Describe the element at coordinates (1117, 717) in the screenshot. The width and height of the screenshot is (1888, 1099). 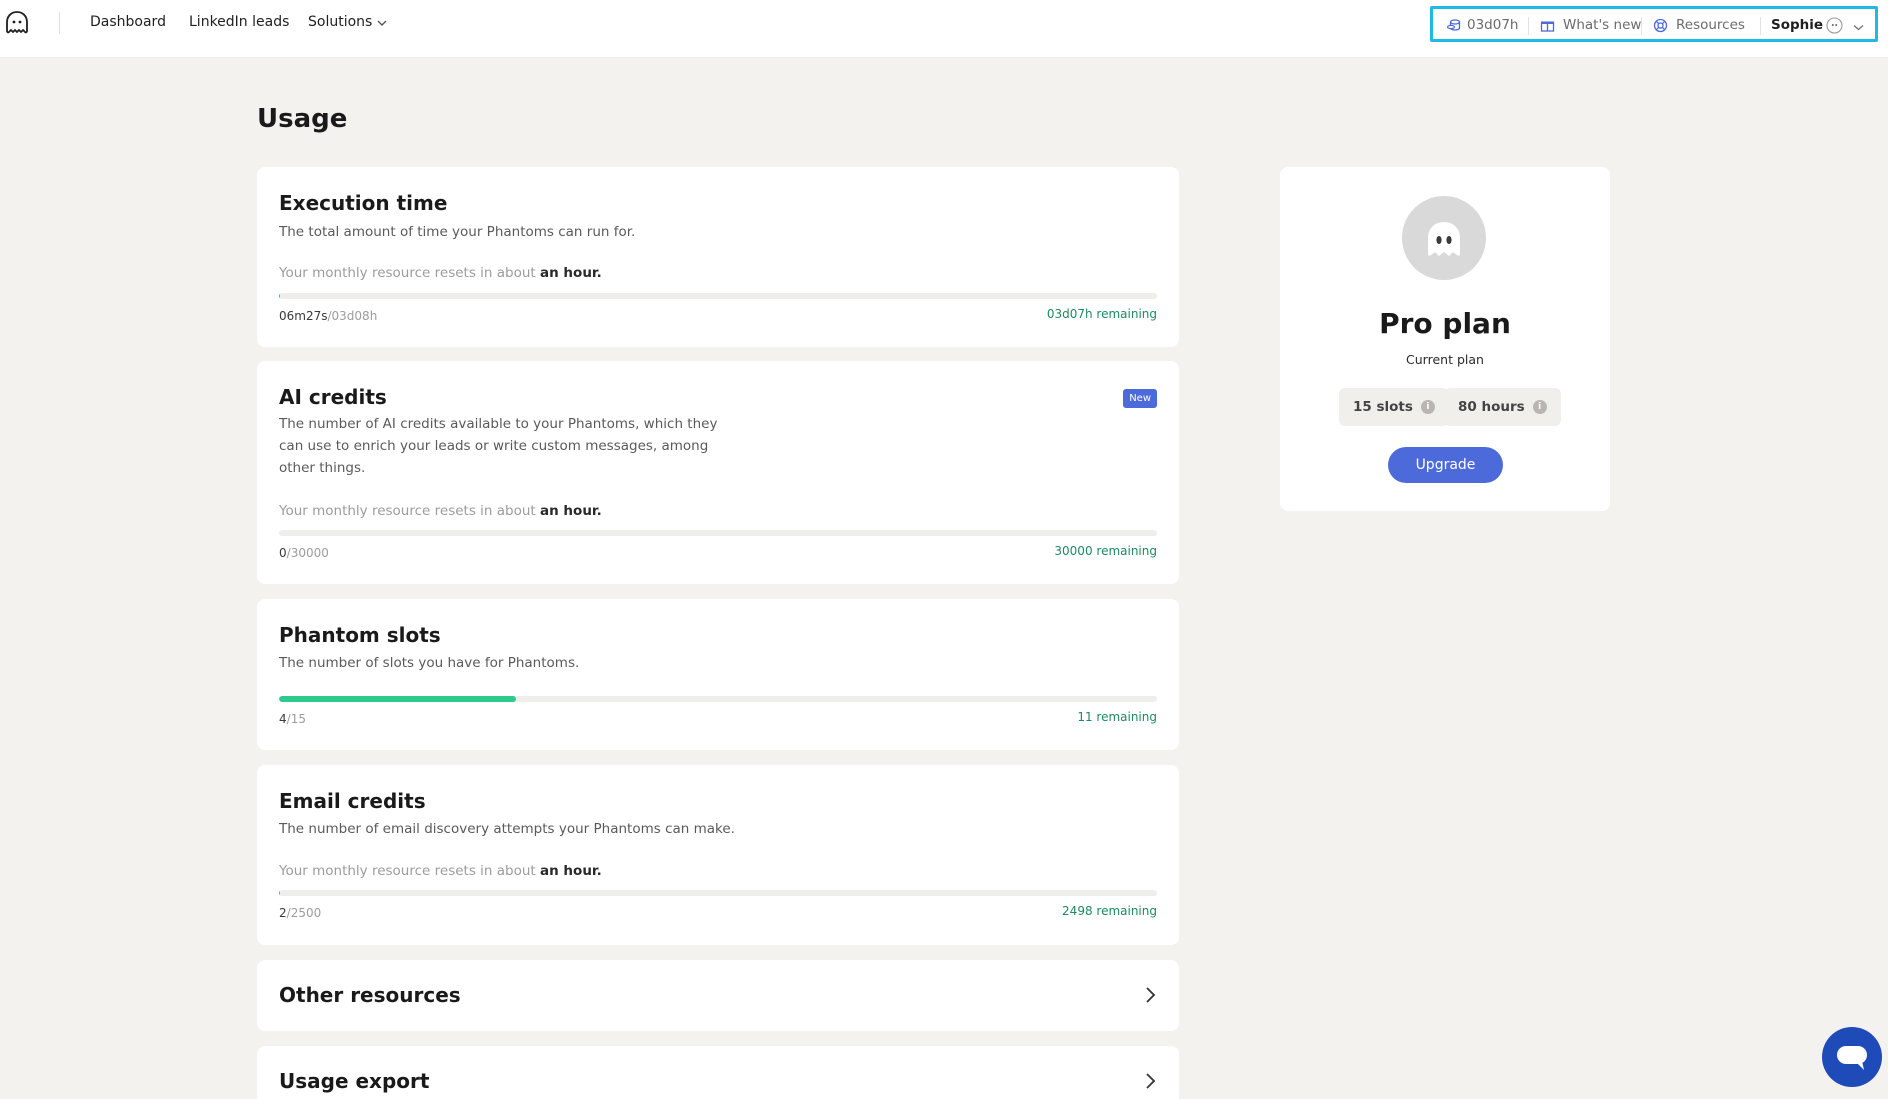
I see `usage-remaining: 11 remaining` at that location.